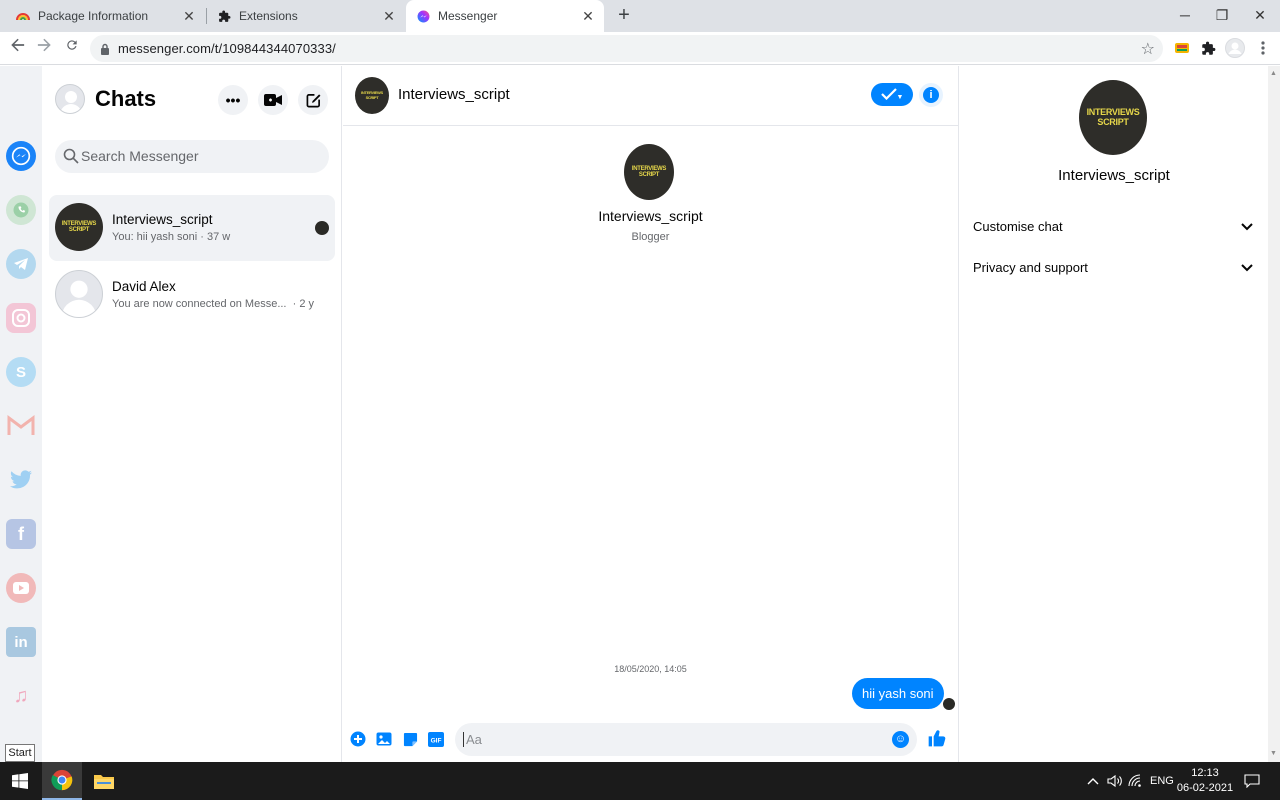 This screenshot has height=800, width=1280. What do you see at coordinates (1113, 272) in the screenshot?
I see `privacy-support-section: Privacy and support` at bounding box center [1113, 272].